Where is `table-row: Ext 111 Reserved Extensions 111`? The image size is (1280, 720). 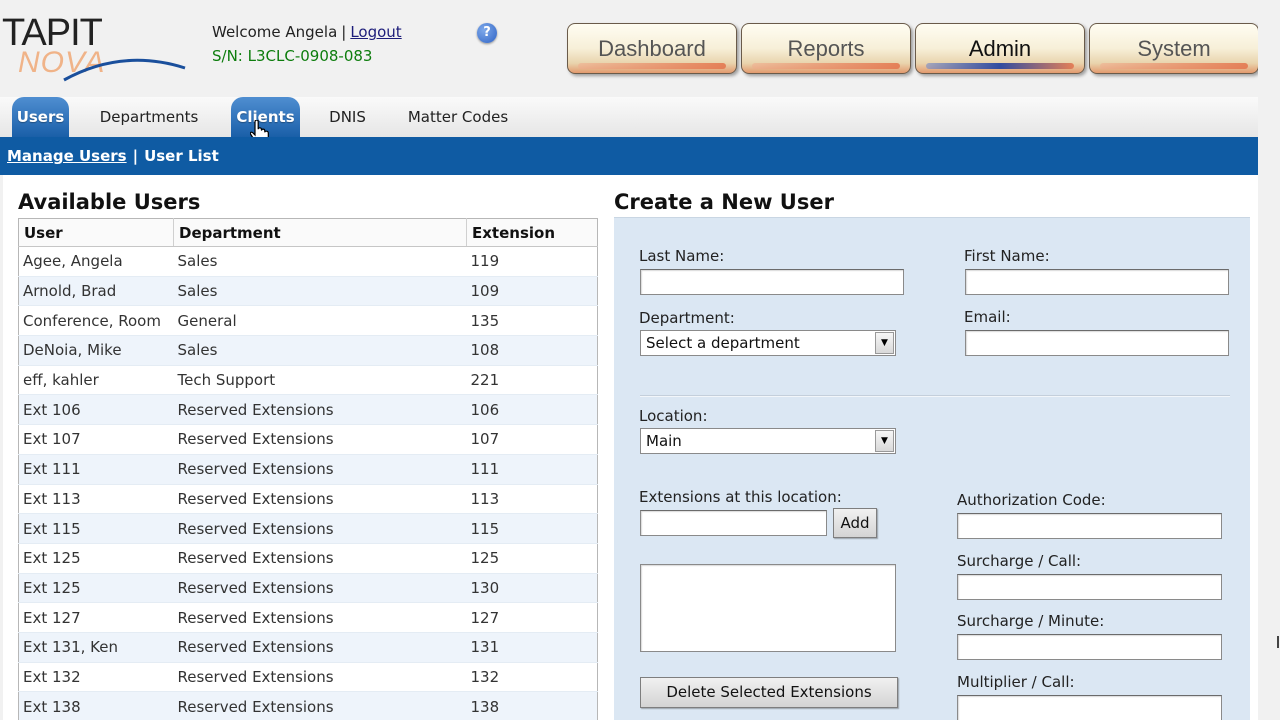
table-row: Ext 111 Reserved Extensions 111 is located at coordinates (308, 468).